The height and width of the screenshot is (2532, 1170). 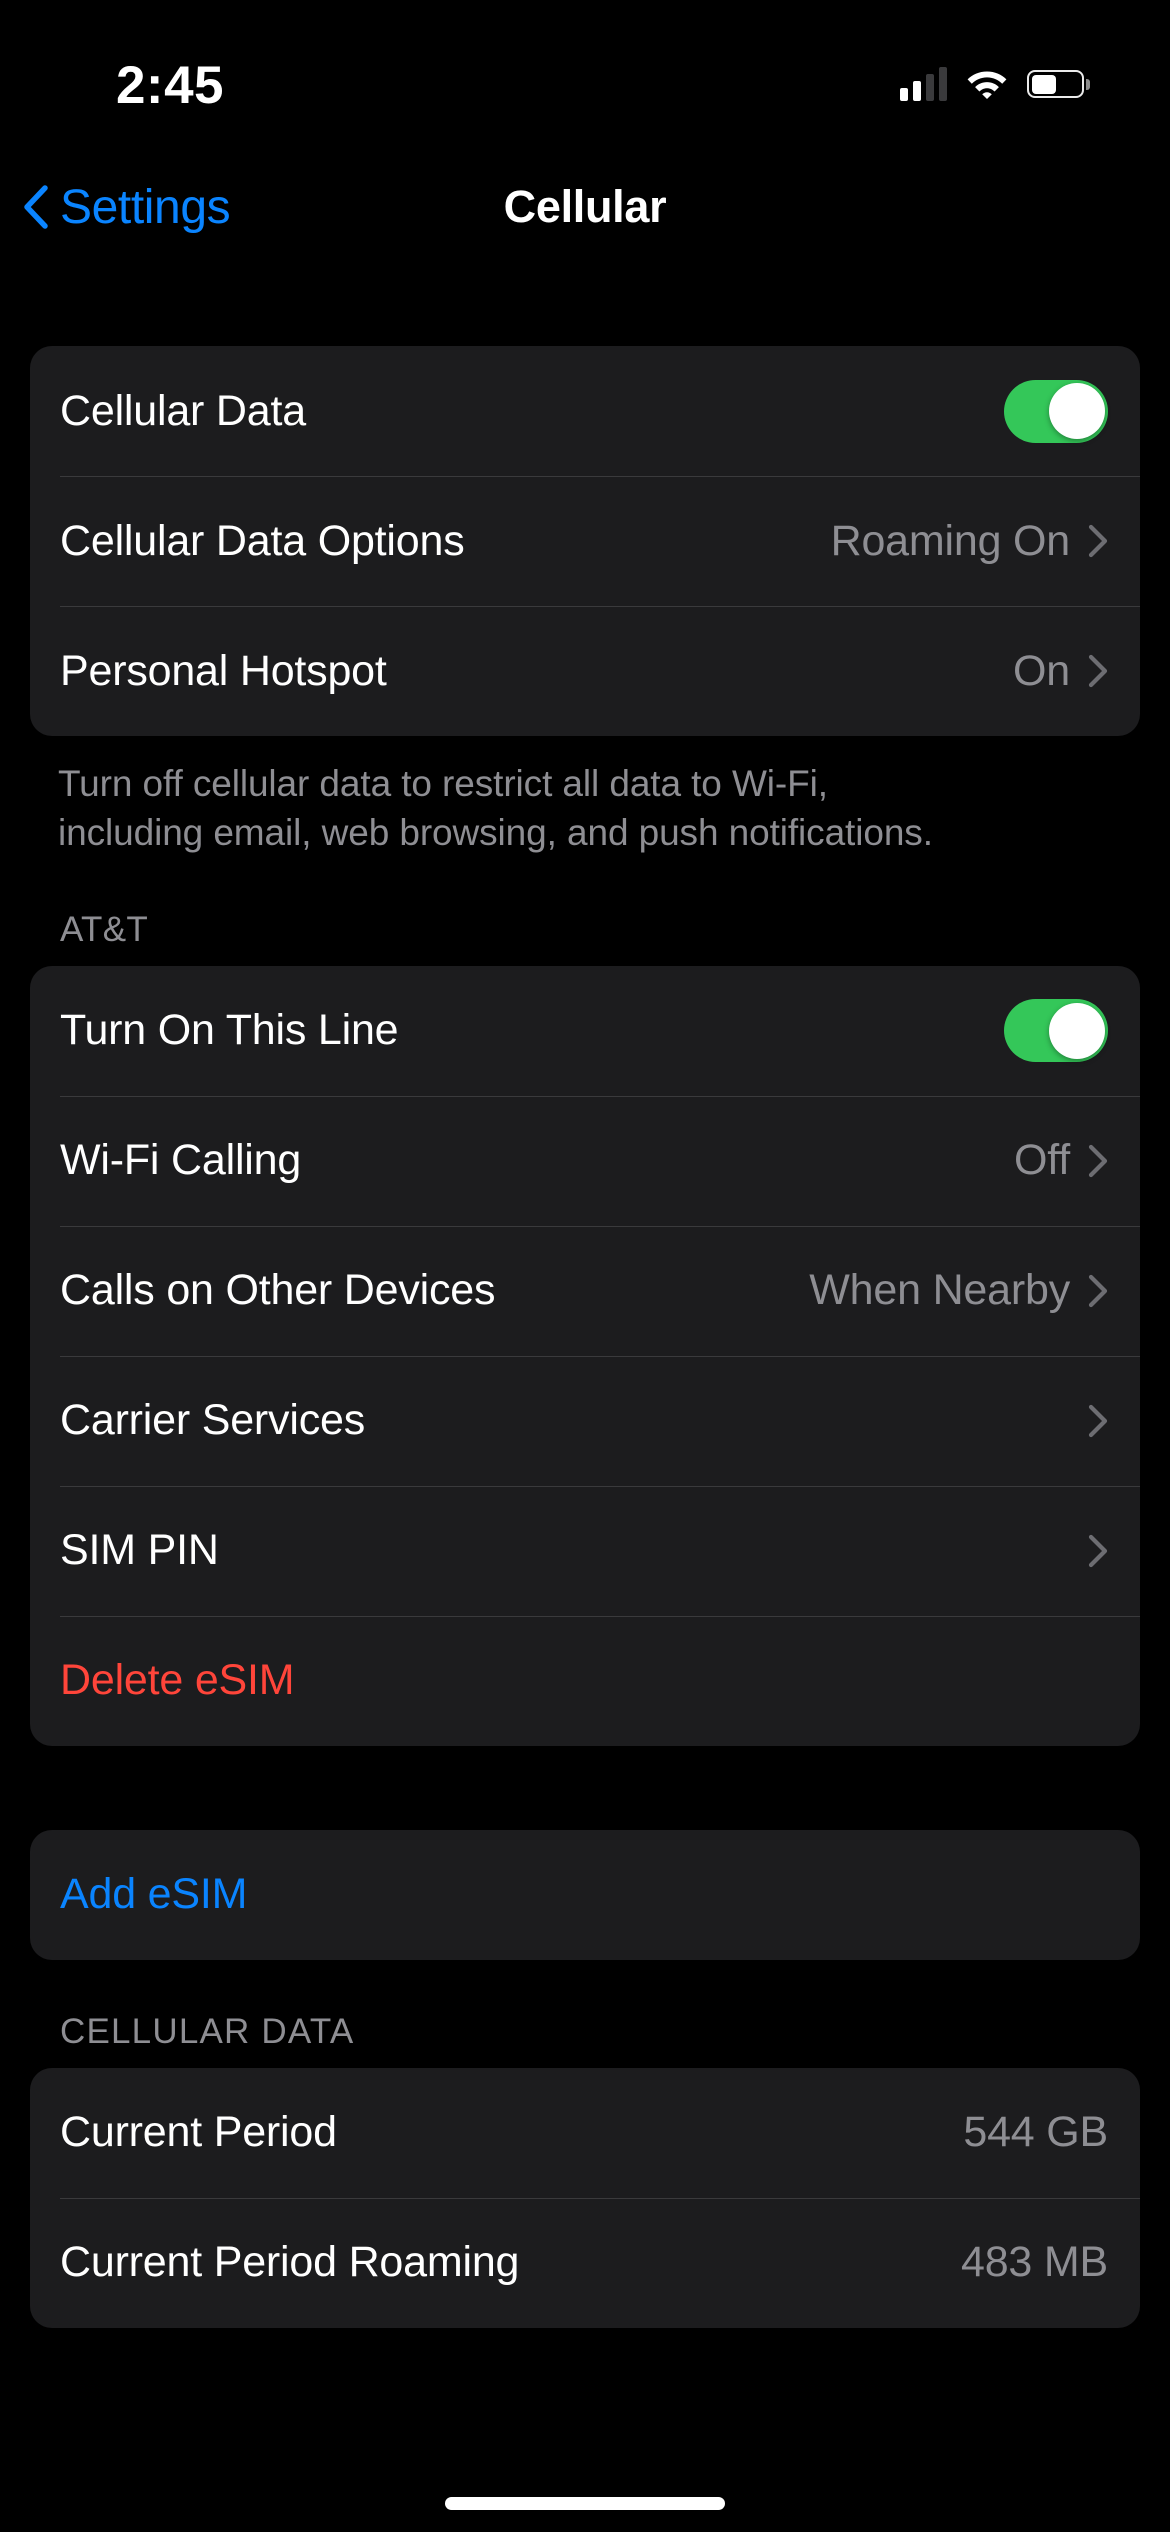 What do you see at coordinates (585, 2503) in the screenshot?
I see `home-indicator` at bounding box center [585, 2503].